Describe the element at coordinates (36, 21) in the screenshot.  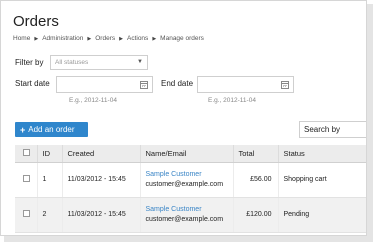
I see `page-title: Orders` at that location.